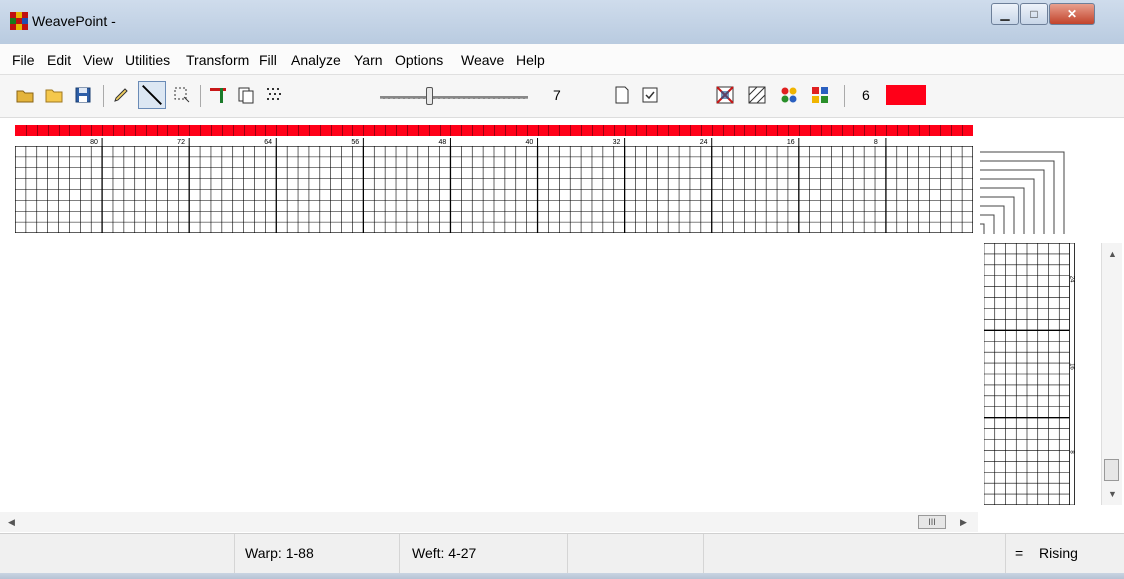 The width and height of the screenshot is (1124, 579). What do you see at coordinates (355, 142) in the screenshot?
I see `warp-ruler-label: 56` at bounding box center [355, 142].